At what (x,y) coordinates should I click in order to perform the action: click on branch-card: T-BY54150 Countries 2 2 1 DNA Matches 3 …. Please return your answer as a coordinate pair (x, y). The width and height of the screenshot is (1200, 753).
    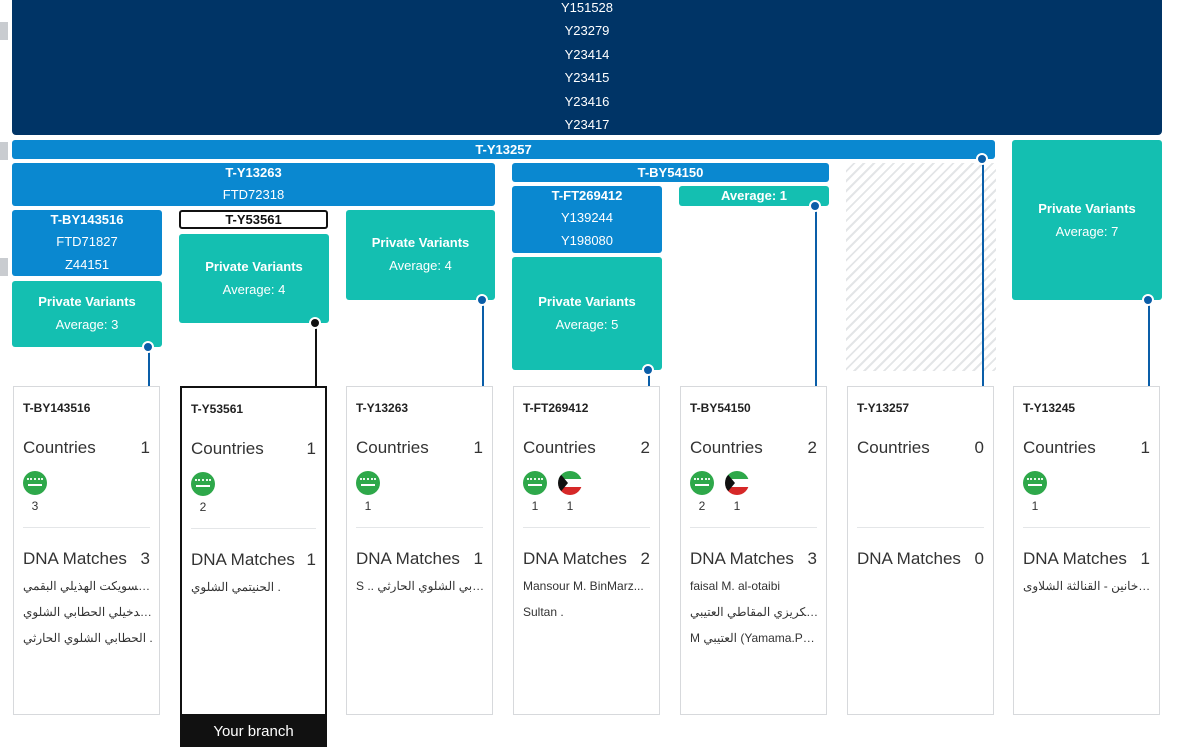
    Looking at the image, I should click on (753, 550).